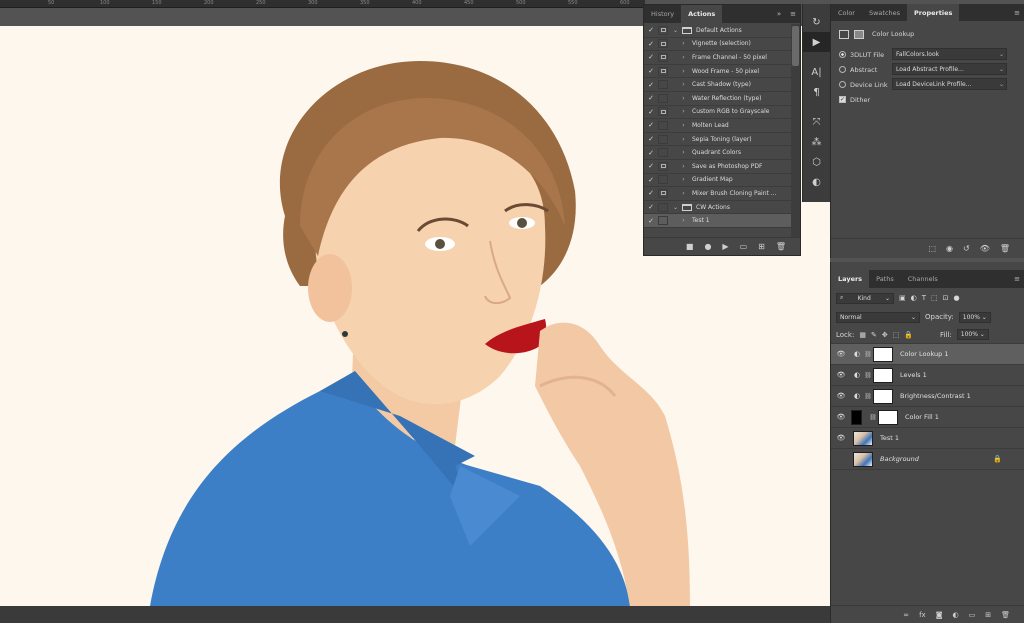  Describe the element at coordinates (906, 615) in the screenshot. I see `link-icon: ∞` at that location.